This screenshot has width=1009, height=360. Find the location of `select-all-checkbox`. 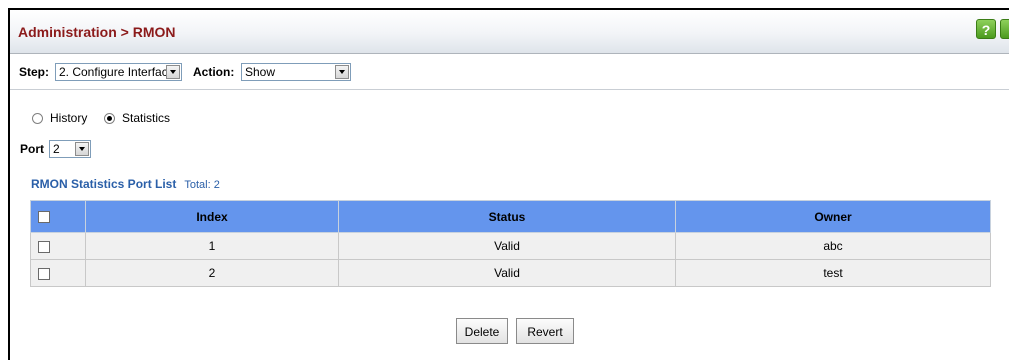

select-all-checkbox is located at coordinates (44, 217).